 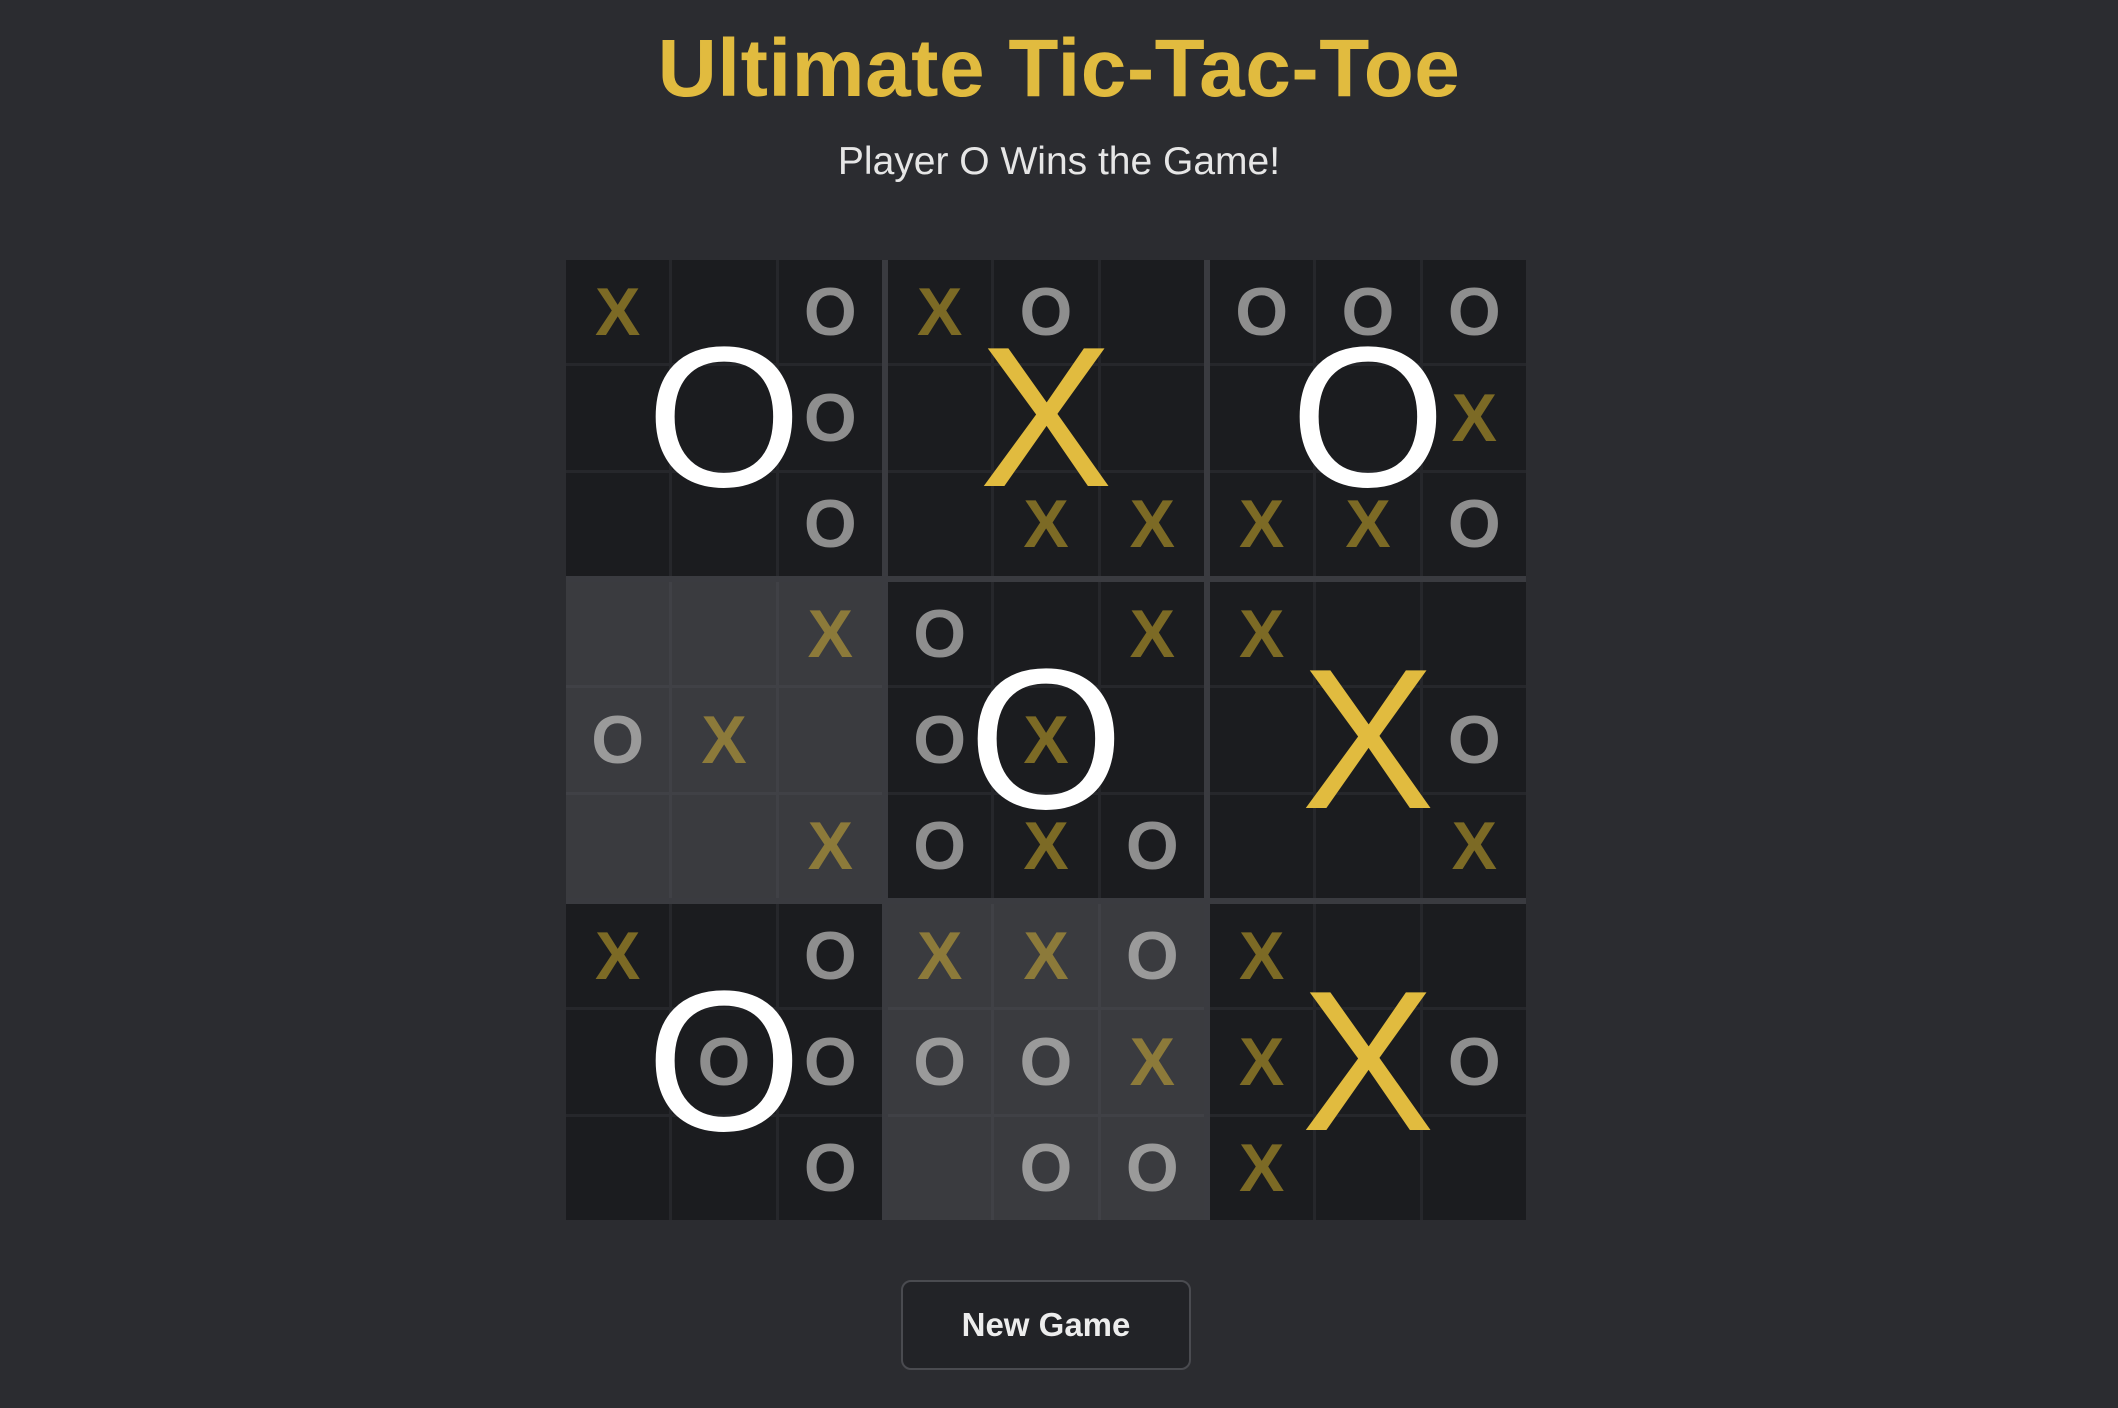 I want to click on subboard-5: OXOXOXOO, so click(x=1046, y=740).